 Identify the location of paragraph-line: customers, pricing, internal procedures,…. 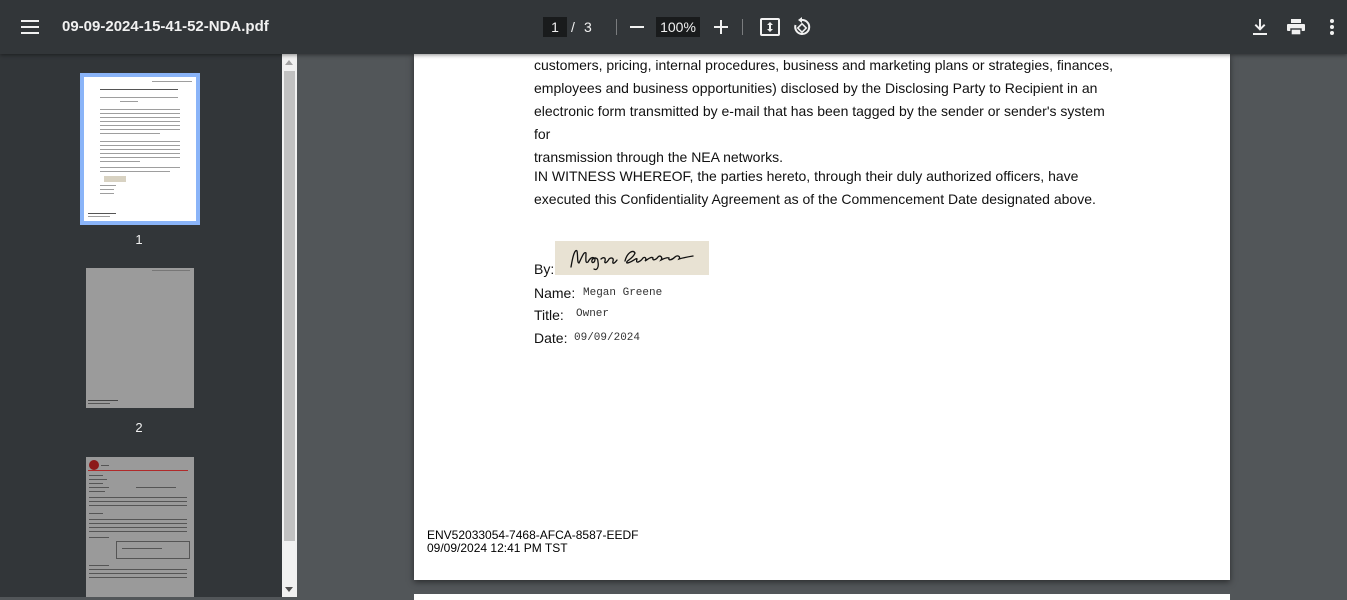
(823, 65).